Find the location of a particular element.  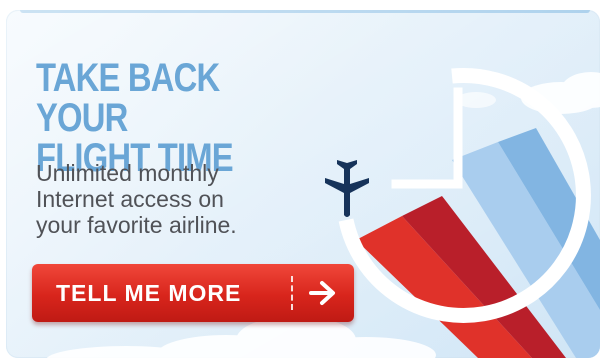

subtext-line-2: Internet access on is located at coordinates (130, 199).